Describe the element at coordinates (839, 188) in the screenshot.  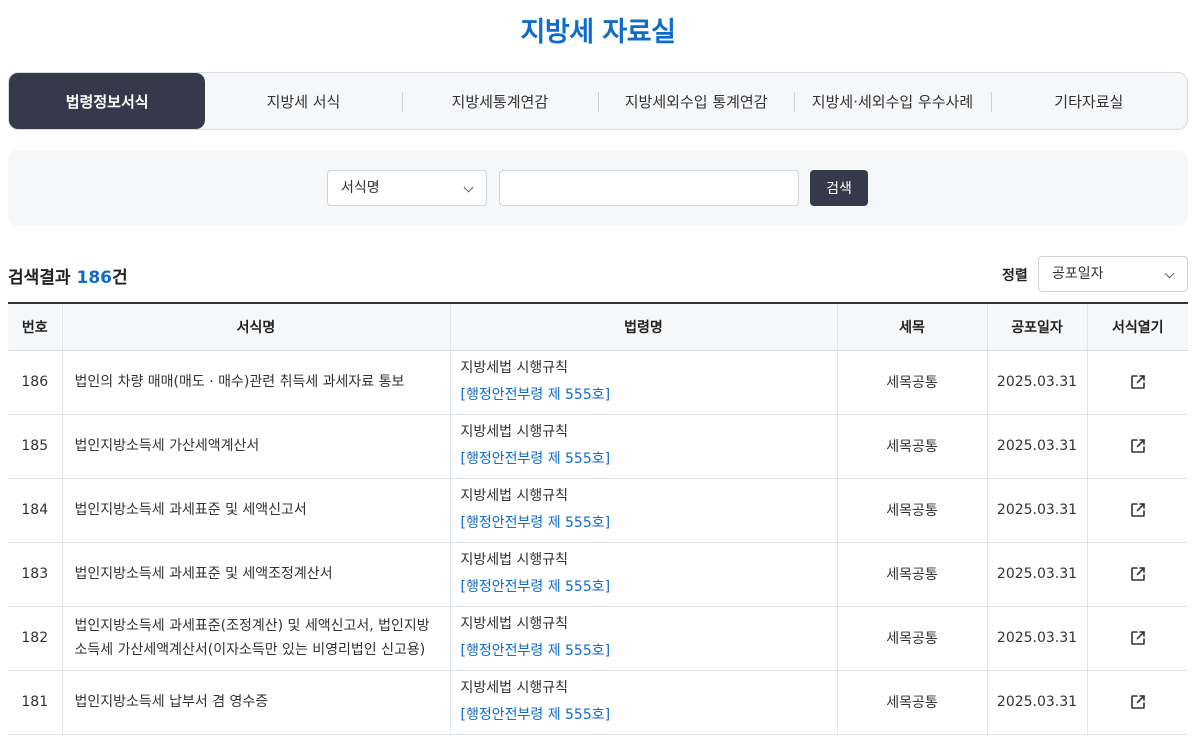
I see `search-button: 검색` at that location.